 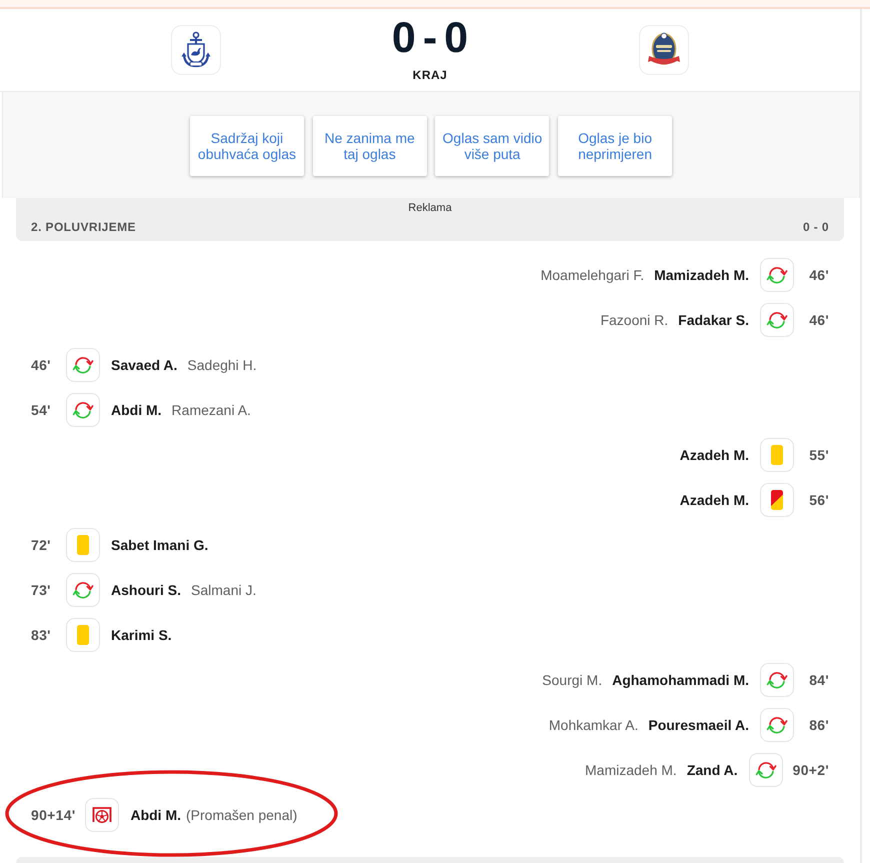 I want to click on event-time: 90+14', so click(x=53, y=814).